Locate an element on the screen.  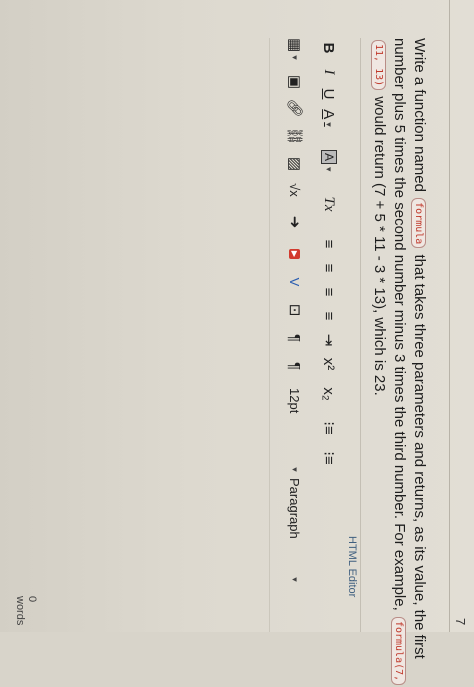
indent-button: ⇥ is located at coordinates (329, 340).